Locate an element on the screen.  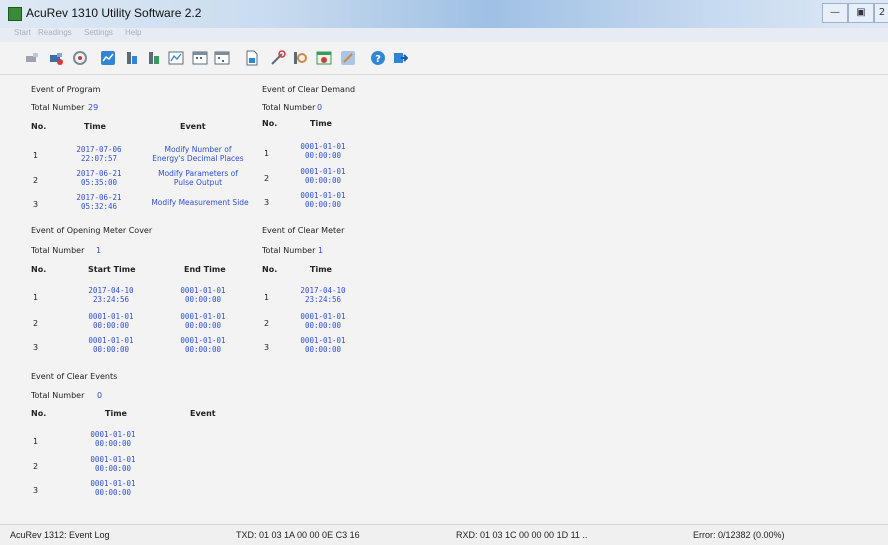
menu-readings: Readings is located at coordinates (55, 32).